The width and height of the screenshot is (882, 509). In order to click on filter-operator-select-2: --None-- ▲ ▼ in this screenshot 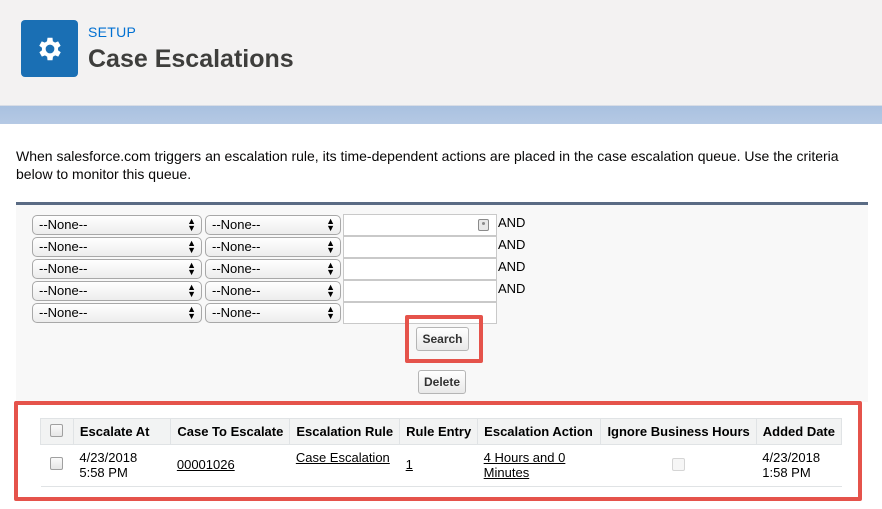, I will do `click(273, 247)`.